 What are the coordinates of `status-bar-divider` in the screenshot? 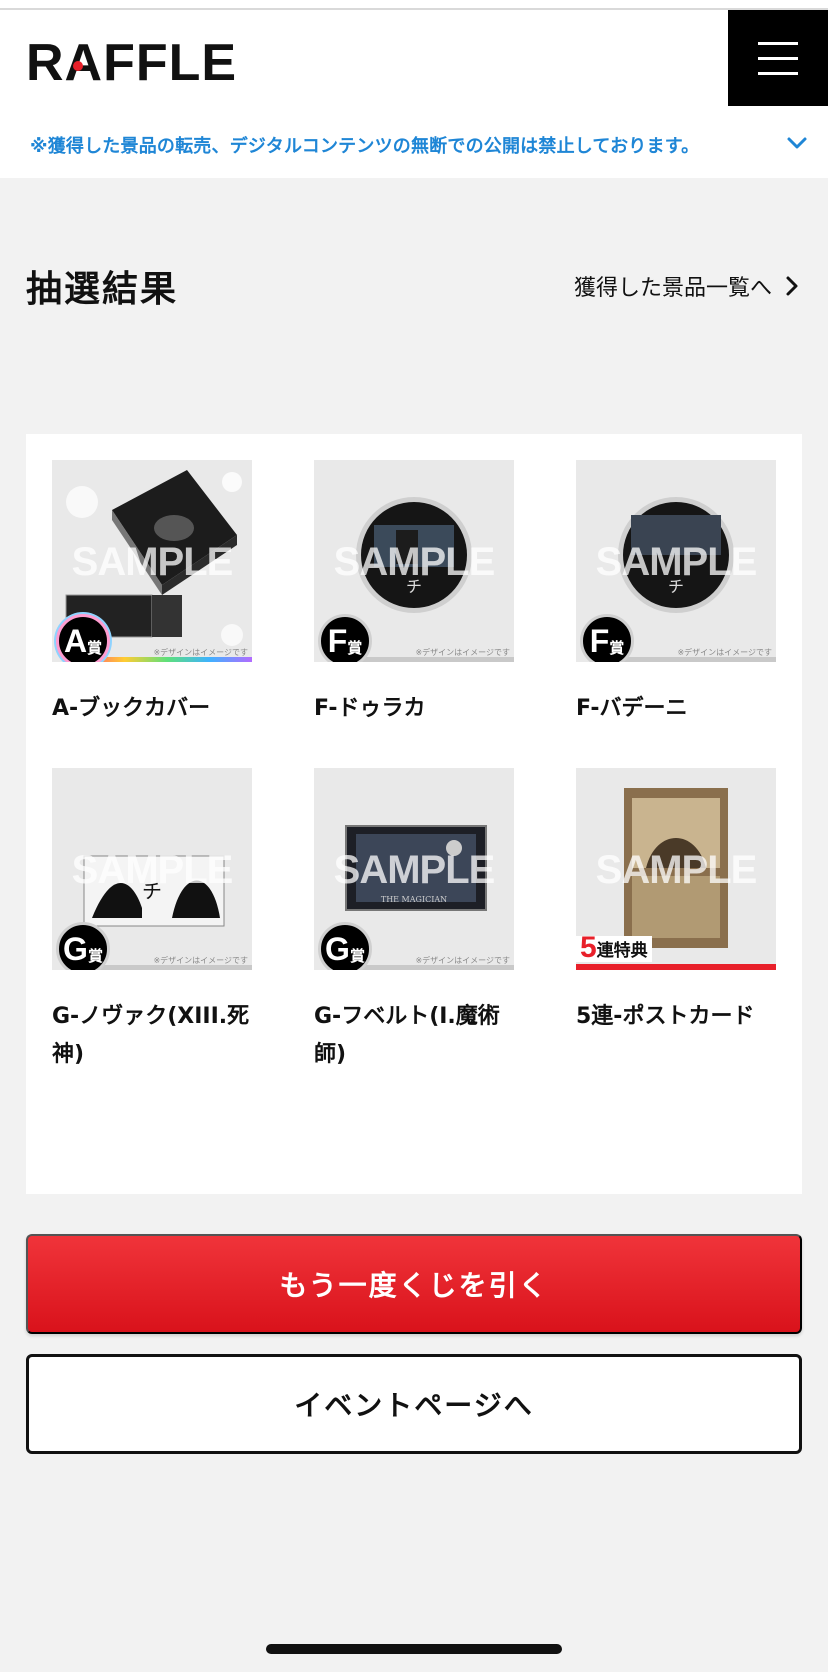 It's located at (414, 5).